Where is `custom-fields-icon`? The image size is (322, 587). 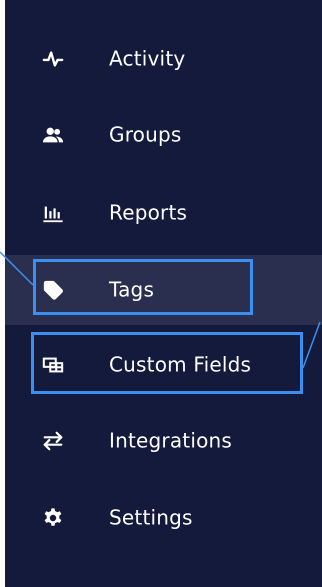 custom-fields-icon is located at coordinates (53, 365).